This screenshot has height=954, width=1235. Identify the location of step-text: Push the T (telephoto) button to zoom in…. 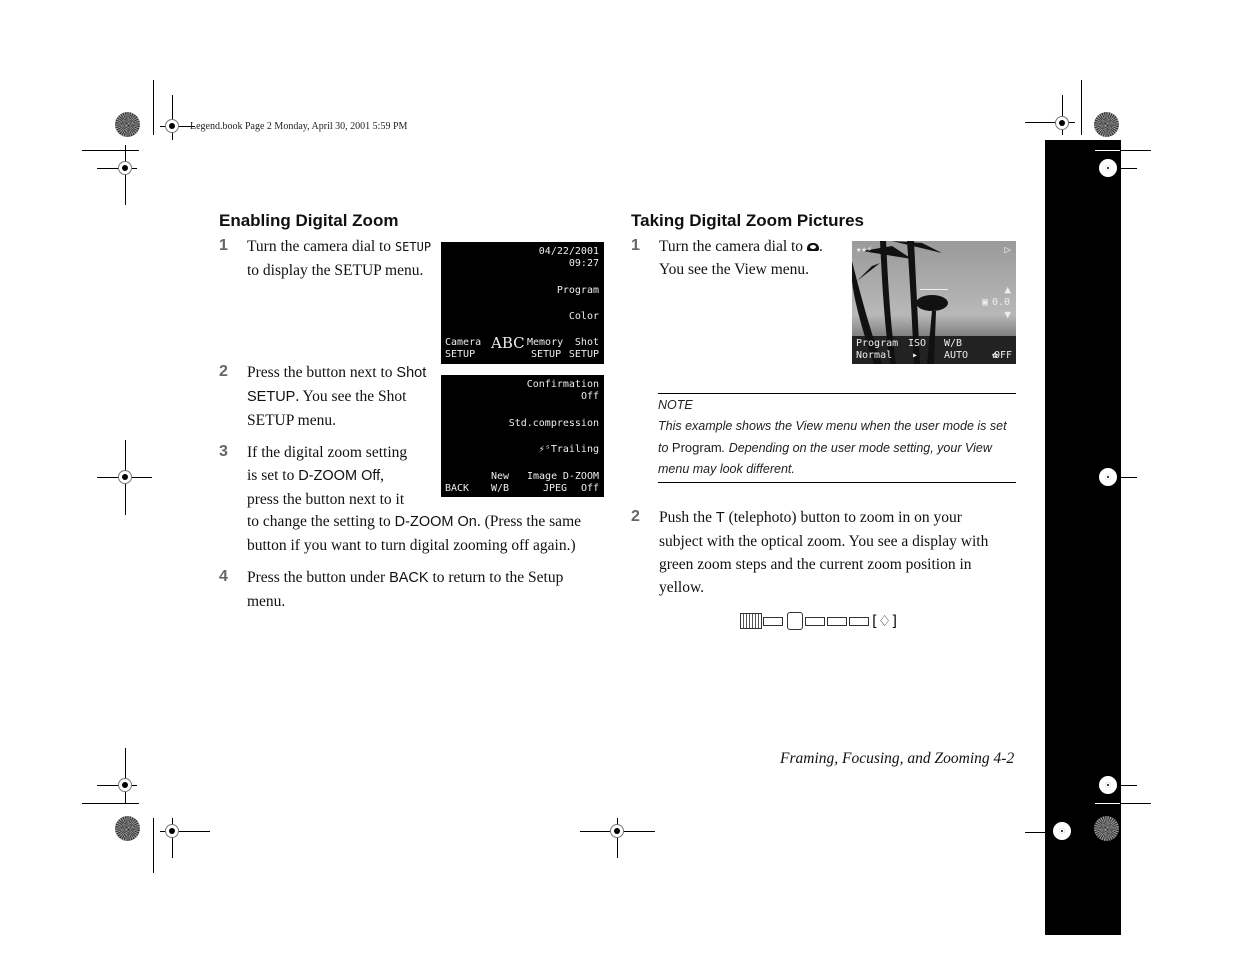
(824, 552).